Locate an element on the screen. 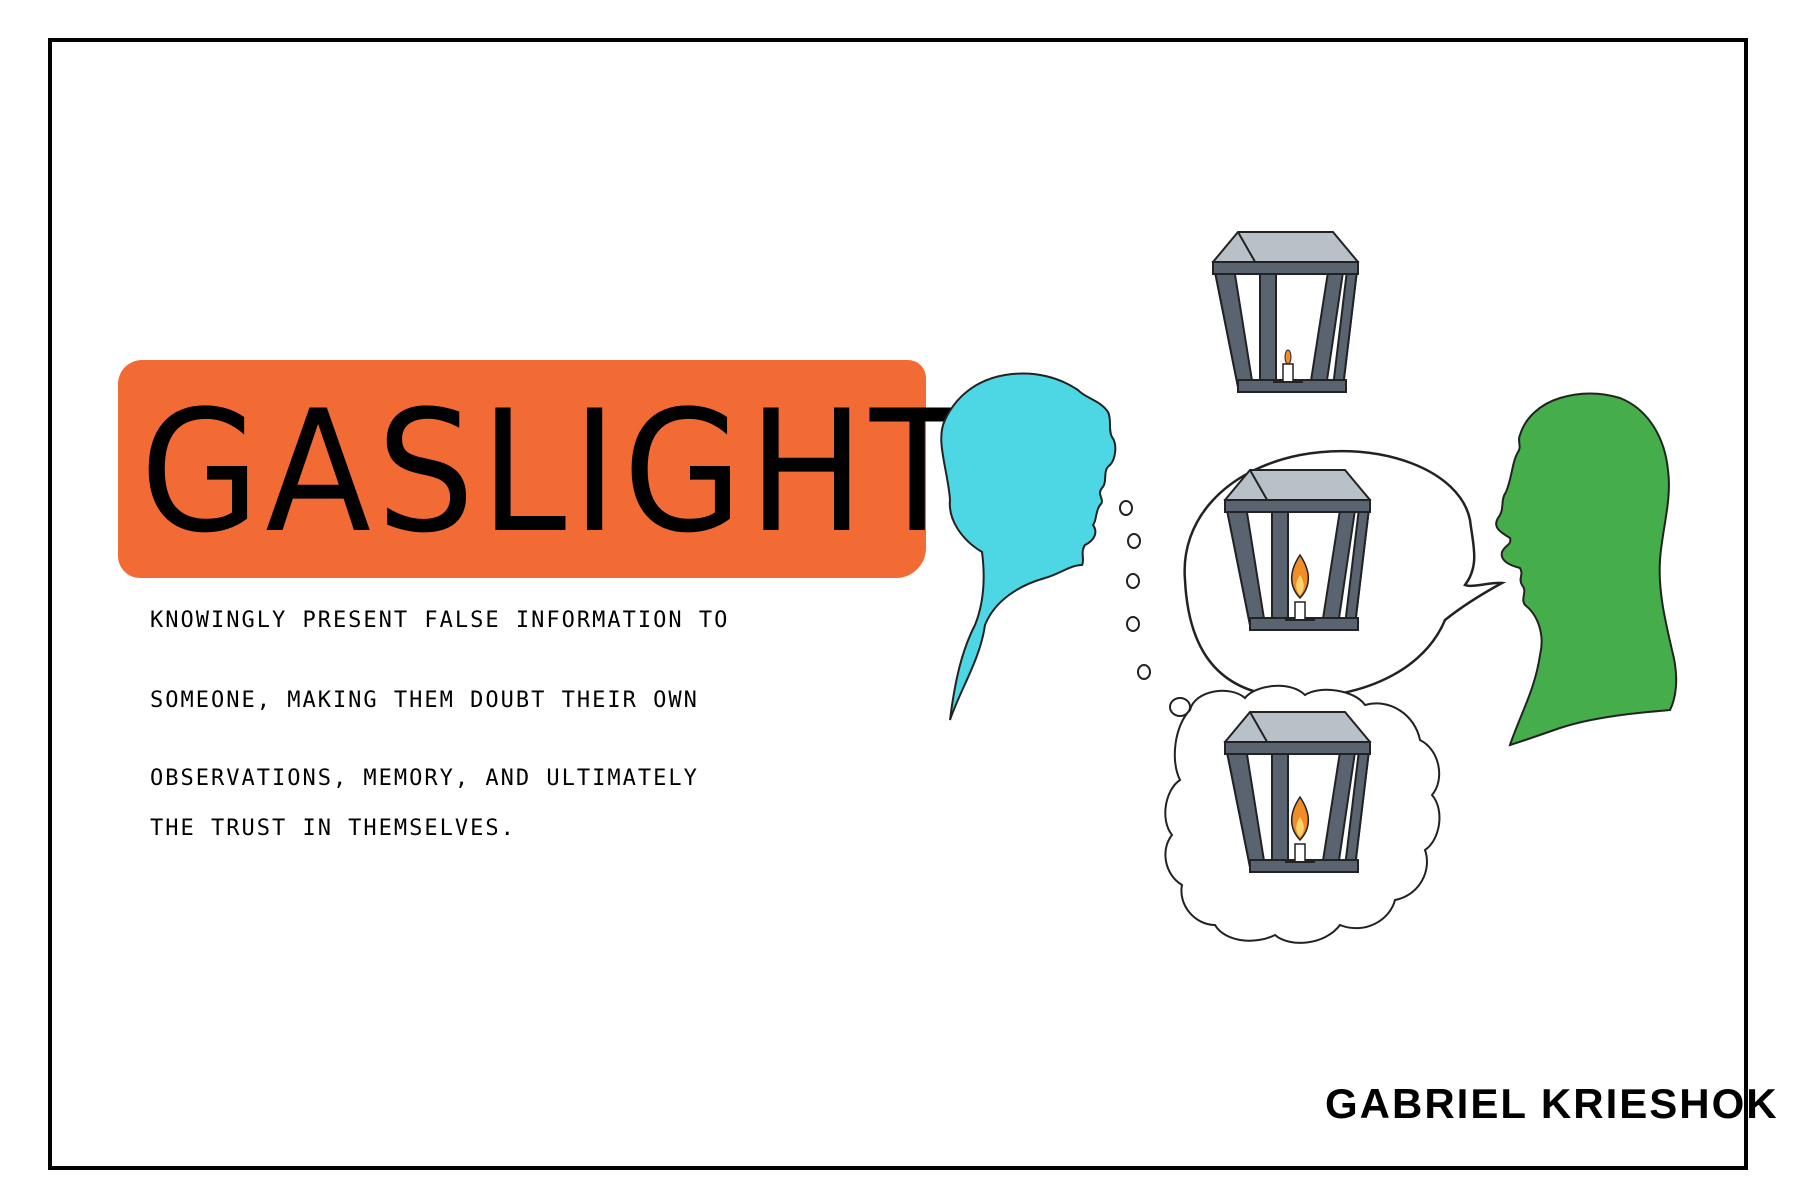  small-flame-icon is located at coordinates (1288, 357).